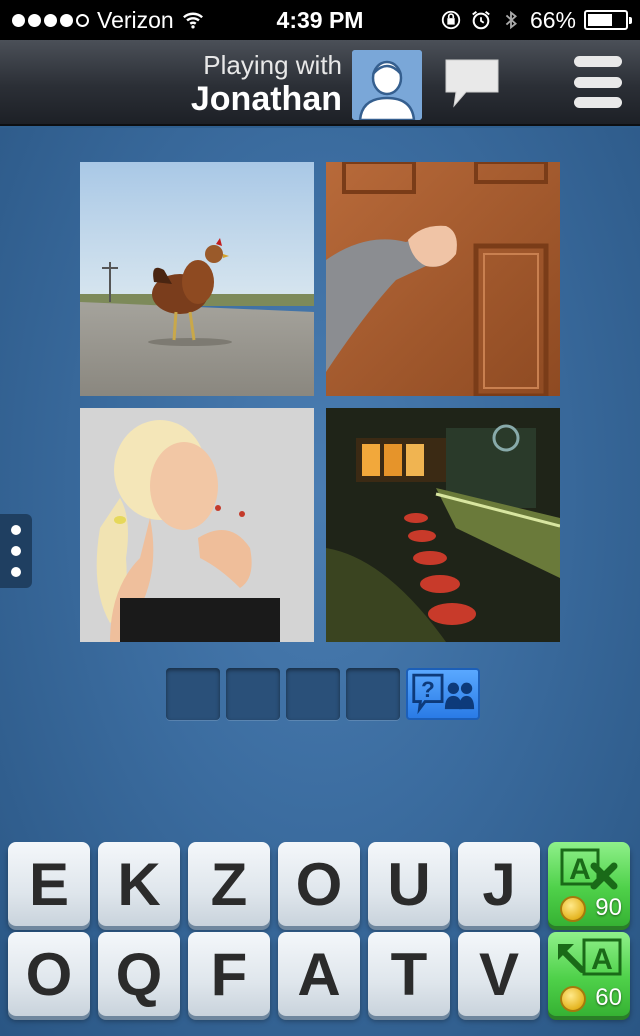 The image size is (640, 1036). Describe the element at coordinates (49, 884) in the screenshot. I see `letter-key: E` at that location.